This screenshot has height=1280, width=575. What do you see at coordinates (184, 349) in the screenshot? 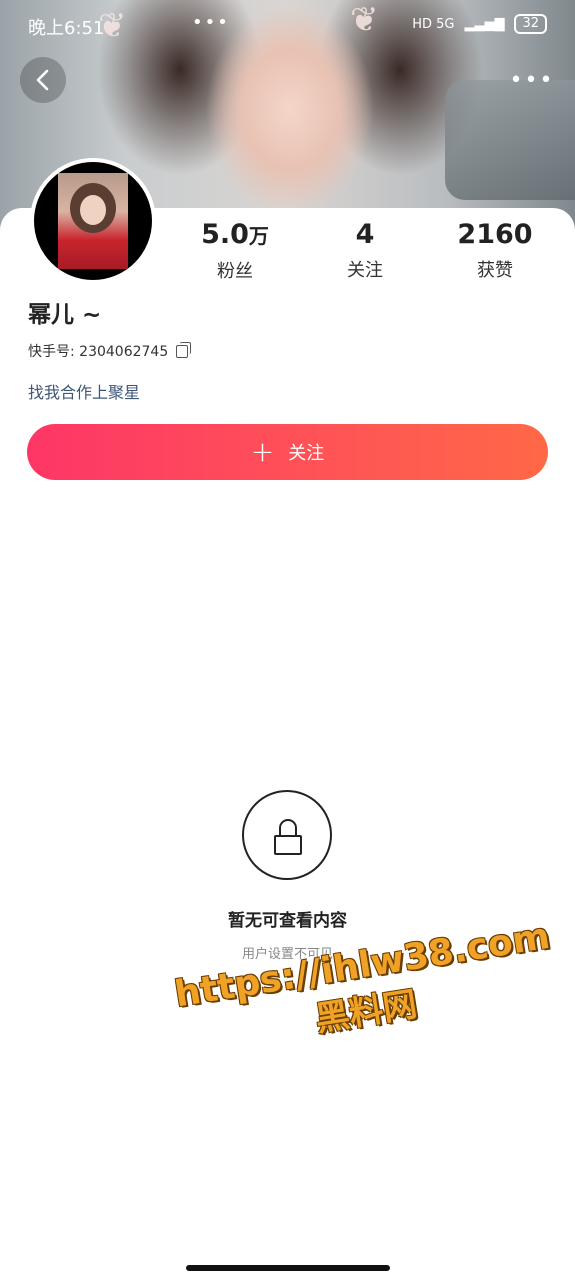
I see `copy-icon` at bounding box center [184, 349].